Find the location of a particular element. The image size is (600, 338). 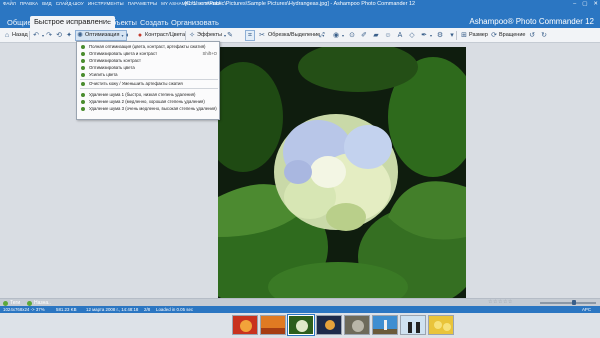

back-arrow-icon: ⌂ is located at coordinates (7, 35).